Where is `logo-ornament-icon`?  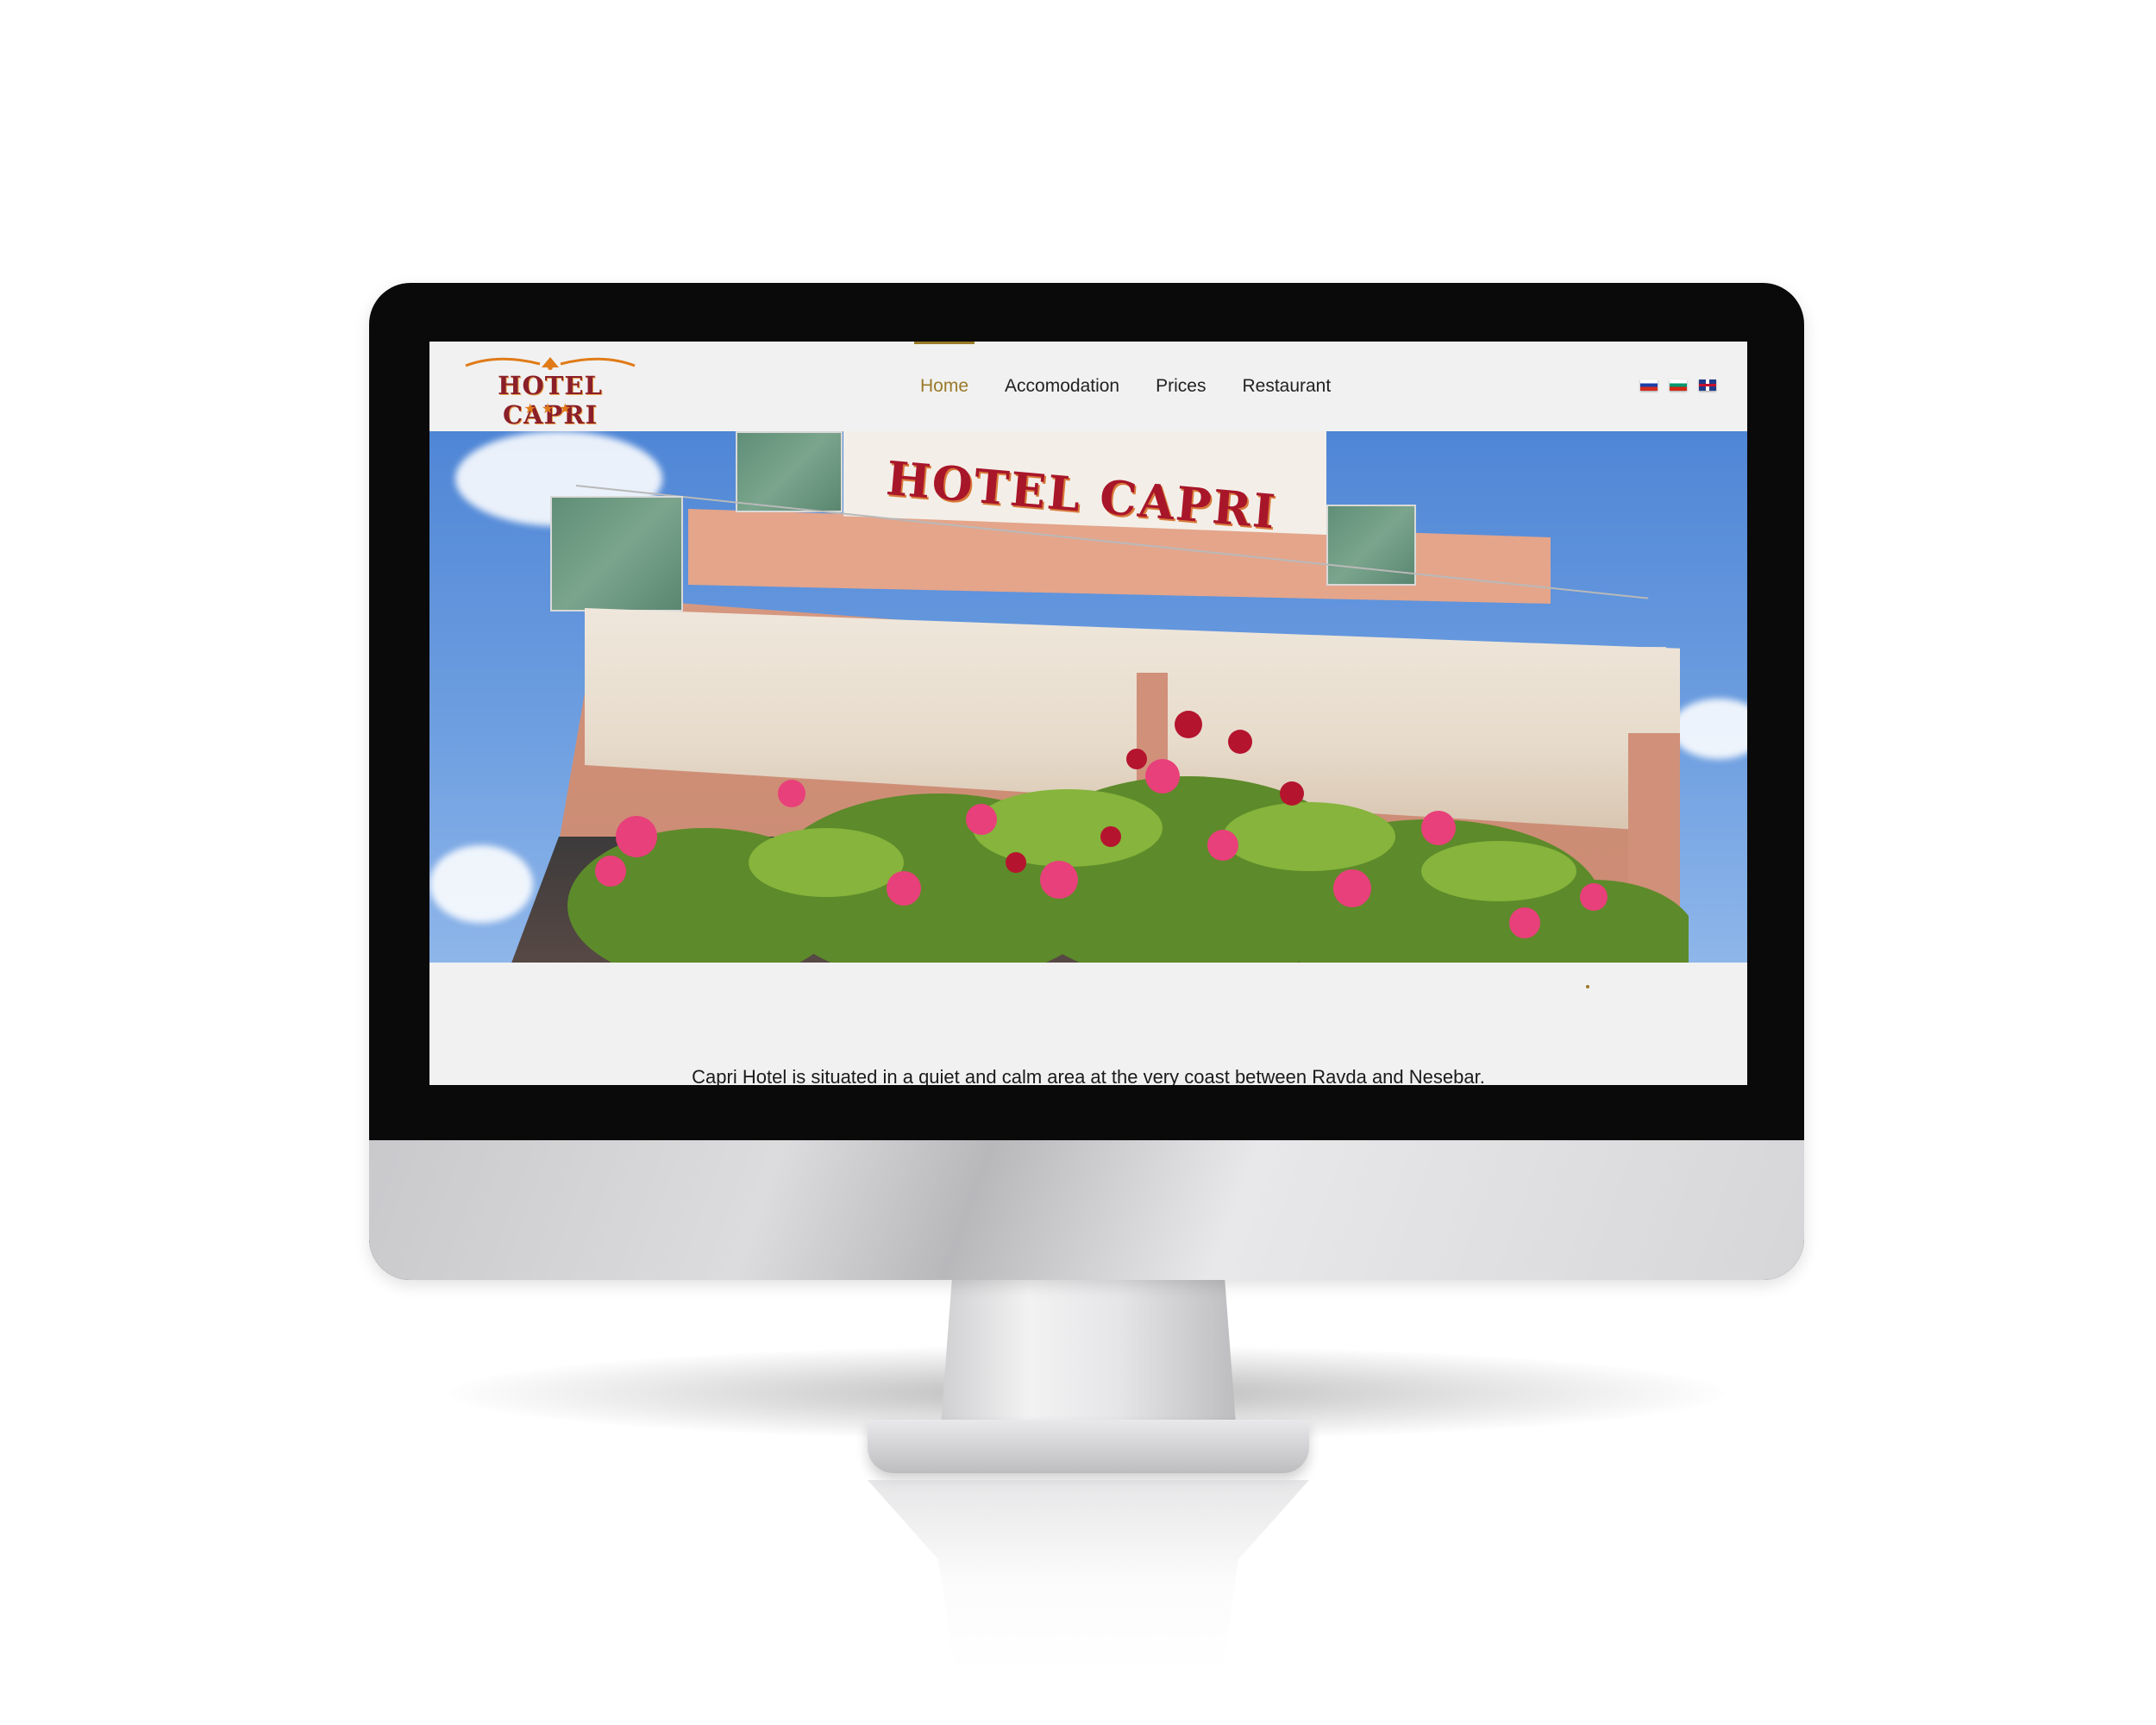
logo-ornament-icon is located at coordinates (550, 364).